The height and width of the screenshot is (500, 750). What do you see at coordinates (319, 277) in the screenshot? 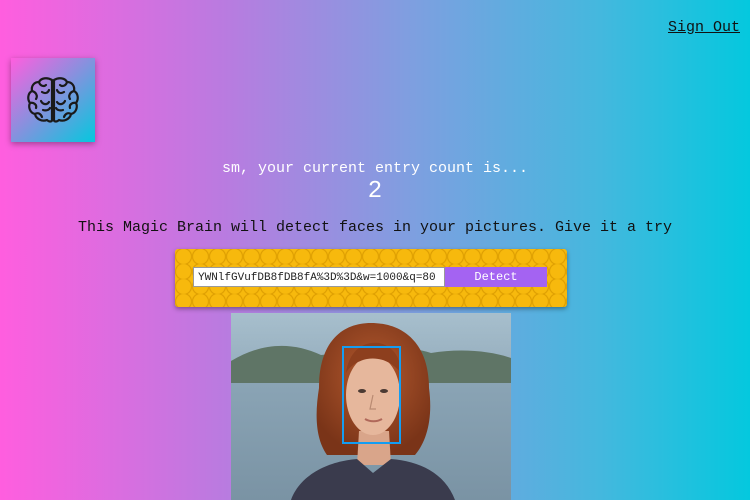
I see `image-url-input: YWNlfGVufDB8fDB8fA%3D%3D&w=1000&q=80` at bounding box center [319, 277].